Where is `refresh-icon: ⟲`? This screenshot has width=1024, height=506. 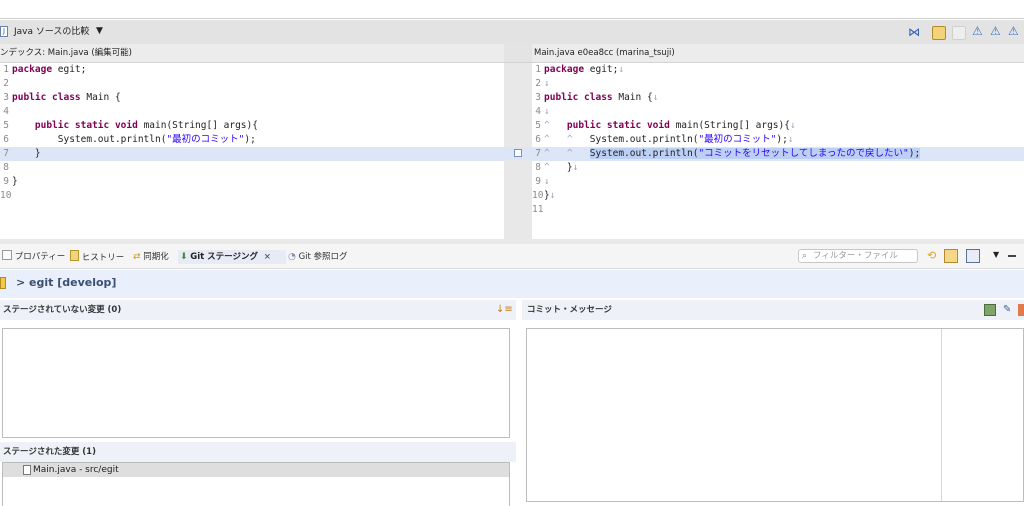
refresh-icon: ⟲ is located at coordinates (931, 255).